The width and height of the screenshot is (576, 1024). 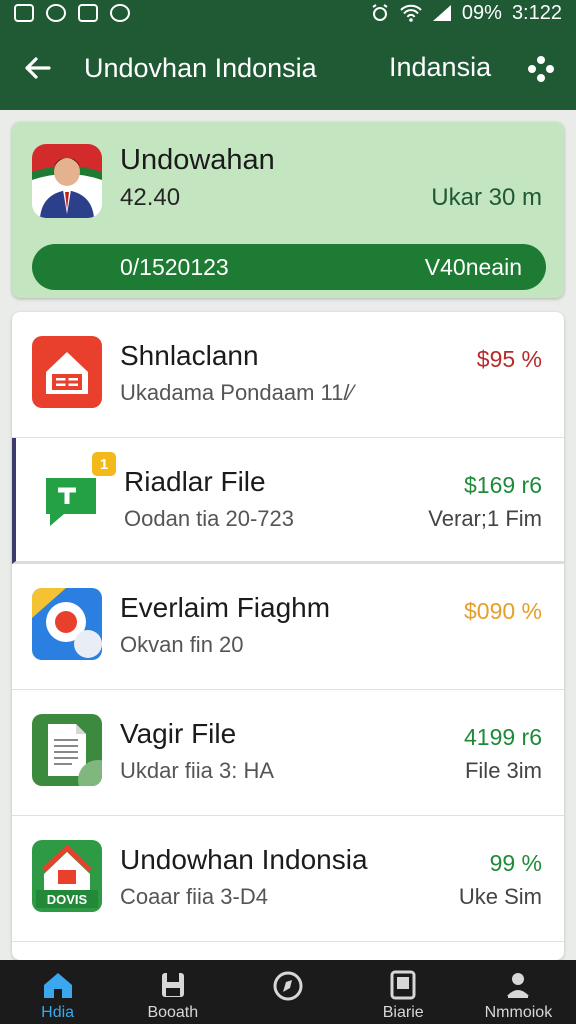 What do you see at coordinates (411, 13) in the screenshot?
I see `wifi-icon` at bounding box center [411, 13].